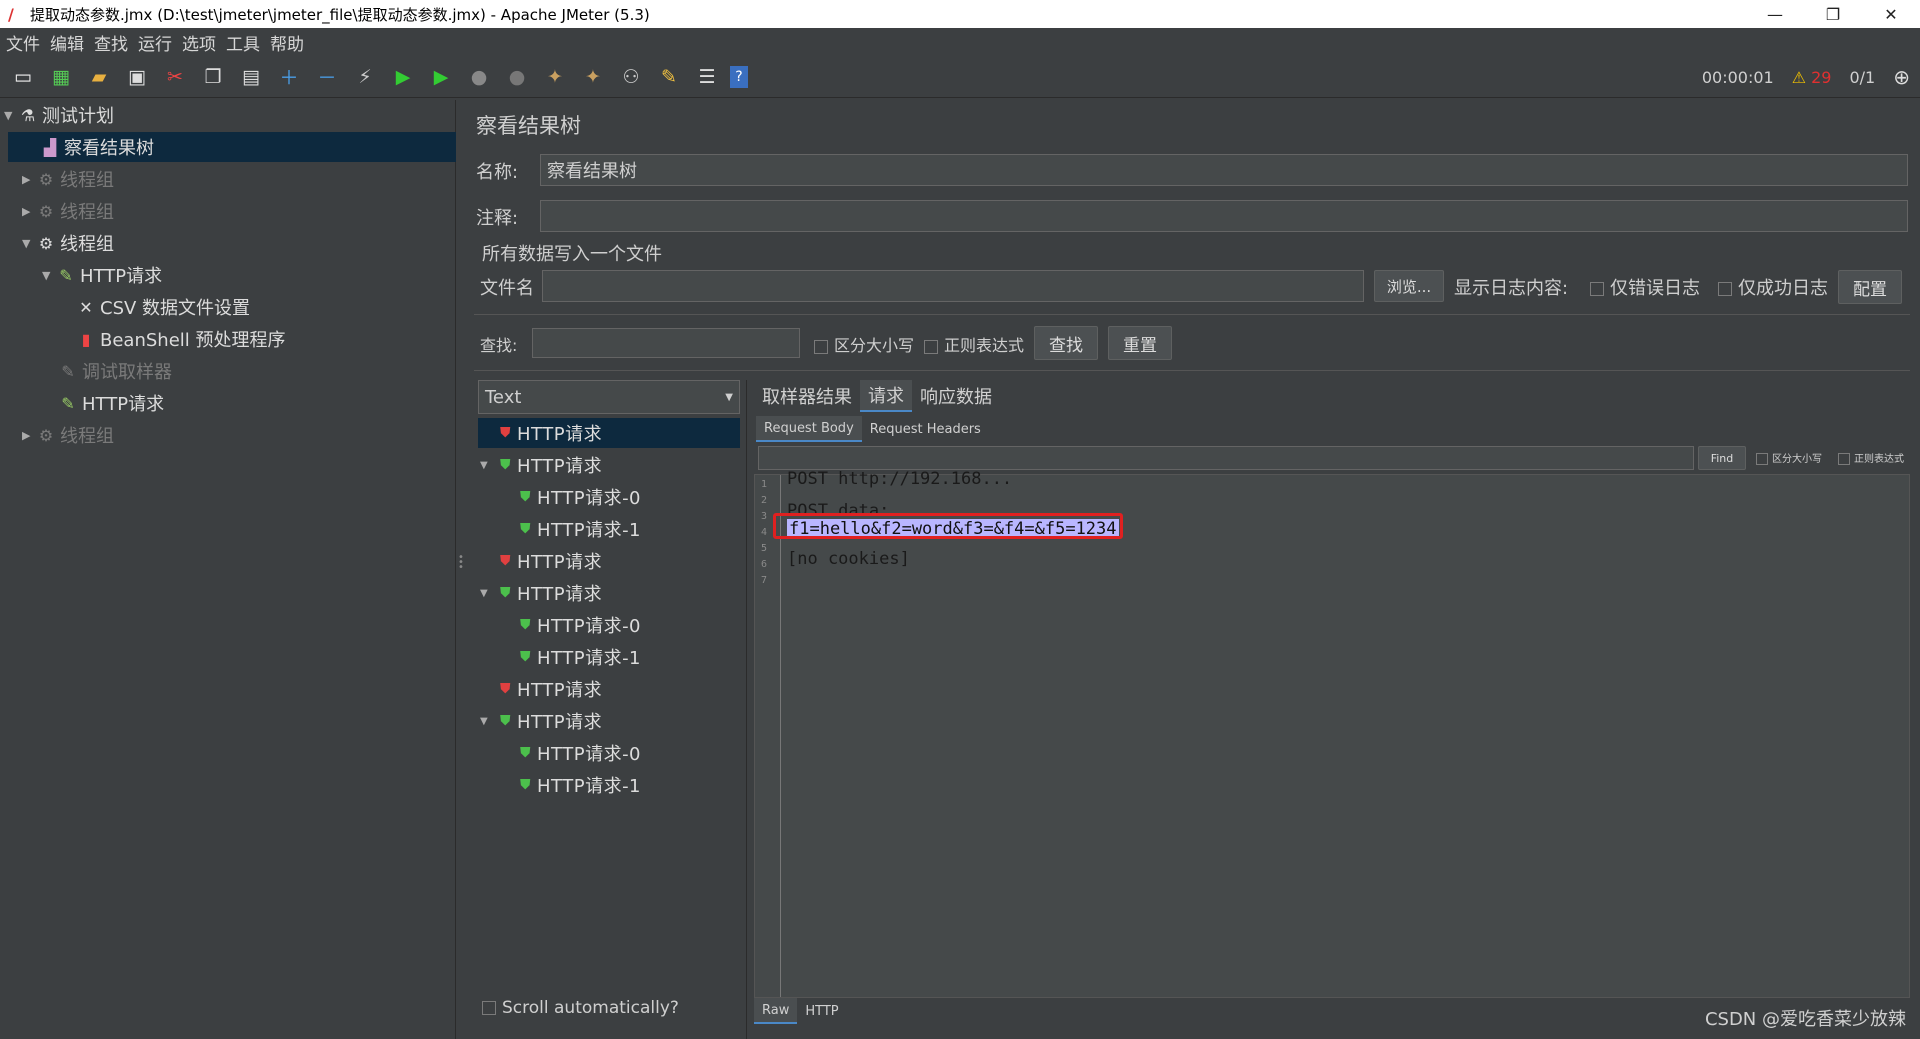 This screenshot has height=1039, width=1920. What do you see at coordinates (1891, 14) in the screenshot?
I see `close-button: ✕` at bounding box center [1891, 14].